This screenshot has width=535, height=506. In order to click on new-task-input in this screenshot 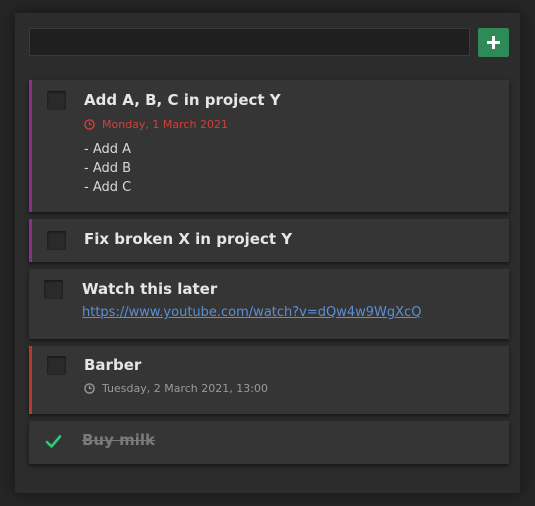, I will do `click(249, 42)`.